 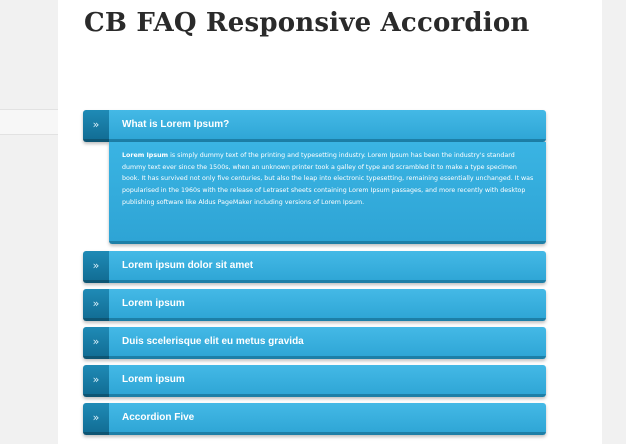 I want to click on accordion-title: Duis scelerisque elit eu metus gravida, so click(x=213, y=341).